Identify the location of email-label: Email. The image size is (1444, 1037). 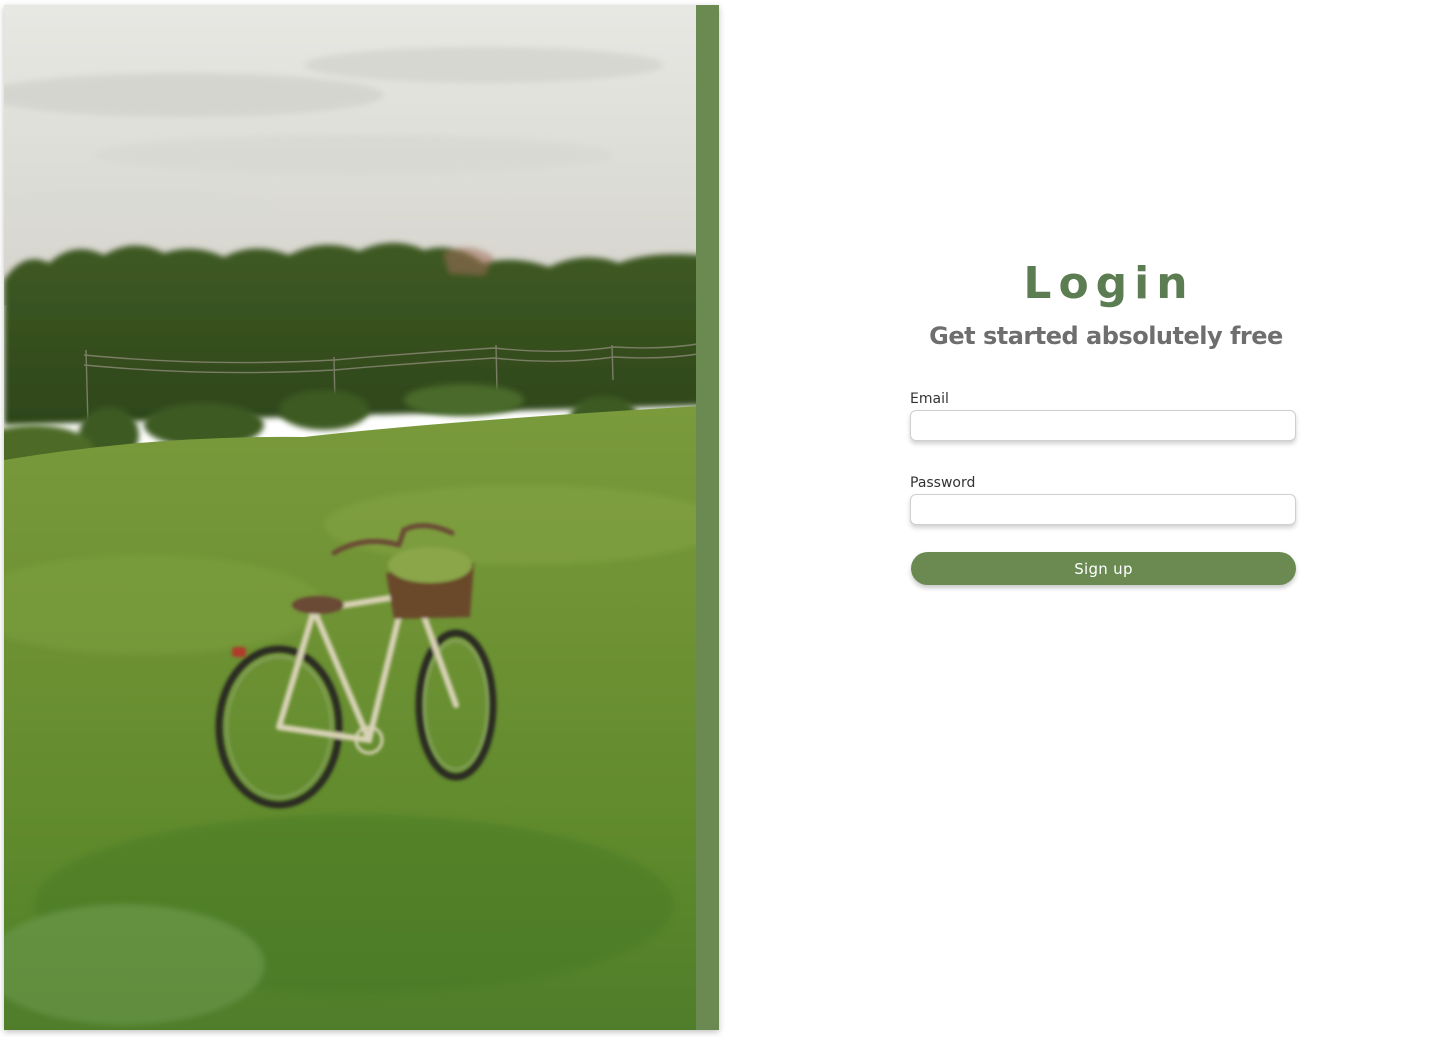
(929, 399).